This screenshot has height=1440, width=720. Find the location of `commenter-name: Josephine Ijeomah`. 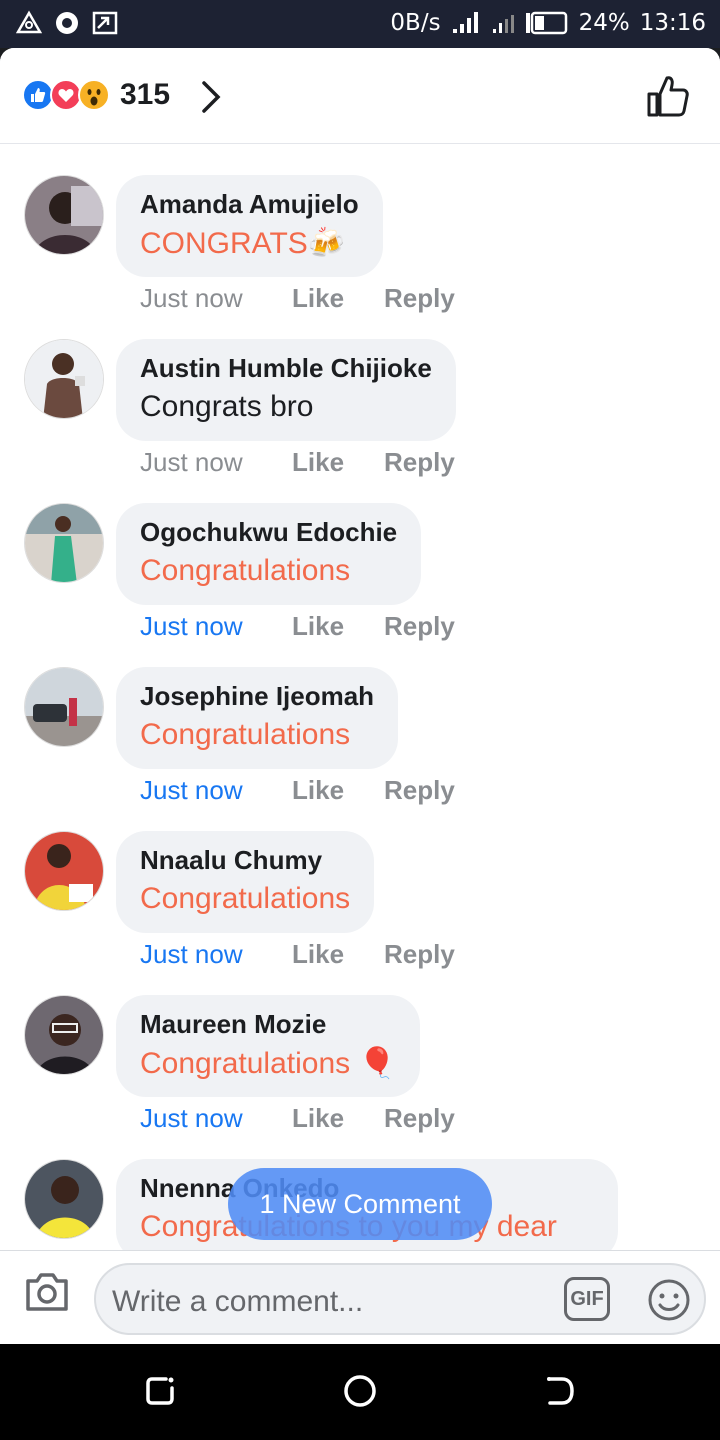

commenter-name: Josephine Ijeomah is located at coordinates (257, 696).